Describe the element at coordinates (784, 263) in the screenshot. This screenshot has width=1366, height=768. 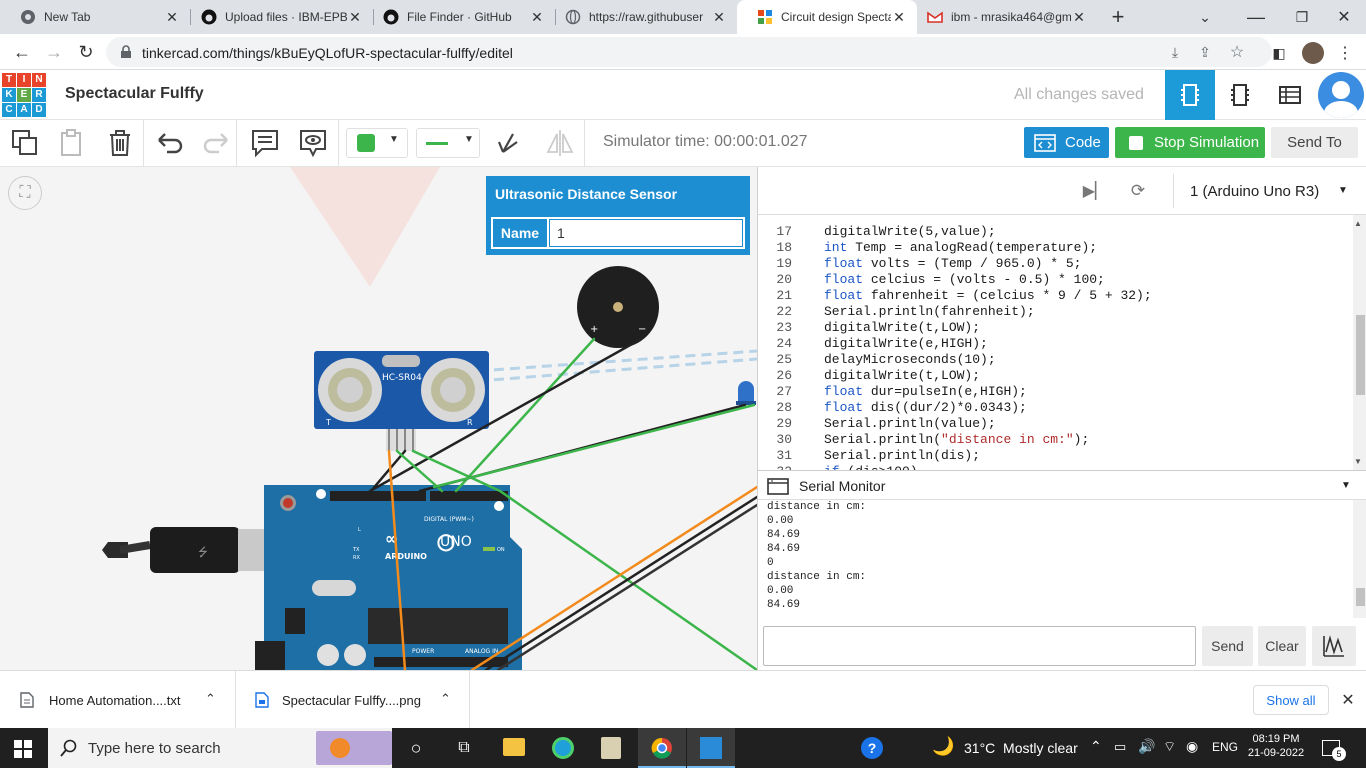
I see `line-number: 19` at that location.